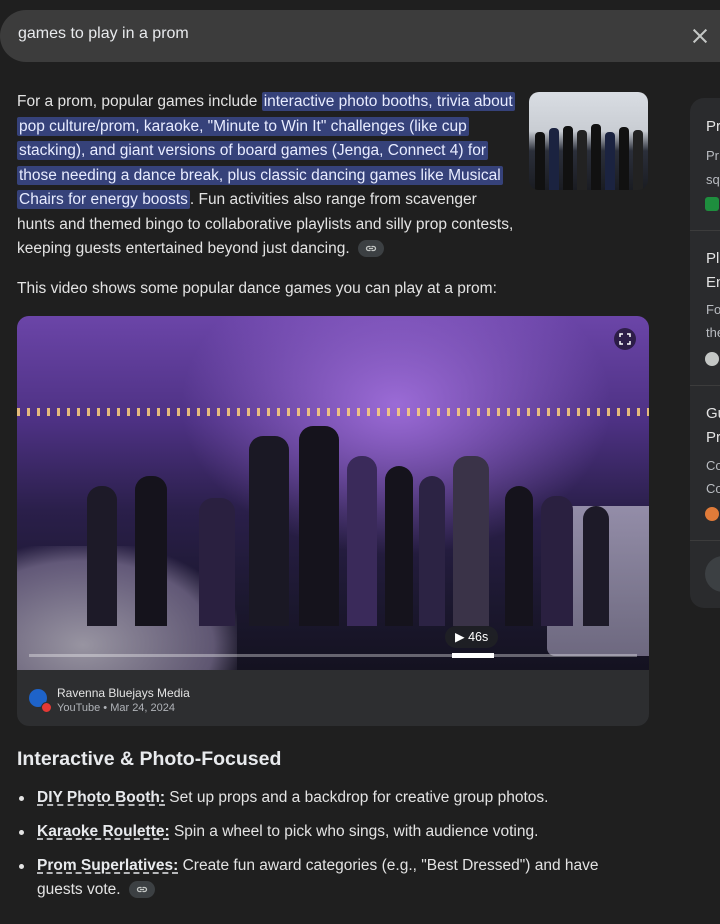  Describe the element at coordinates (107, 865) in the screenshot. I see `list-item-term: Prom Superlatives:` at that location.